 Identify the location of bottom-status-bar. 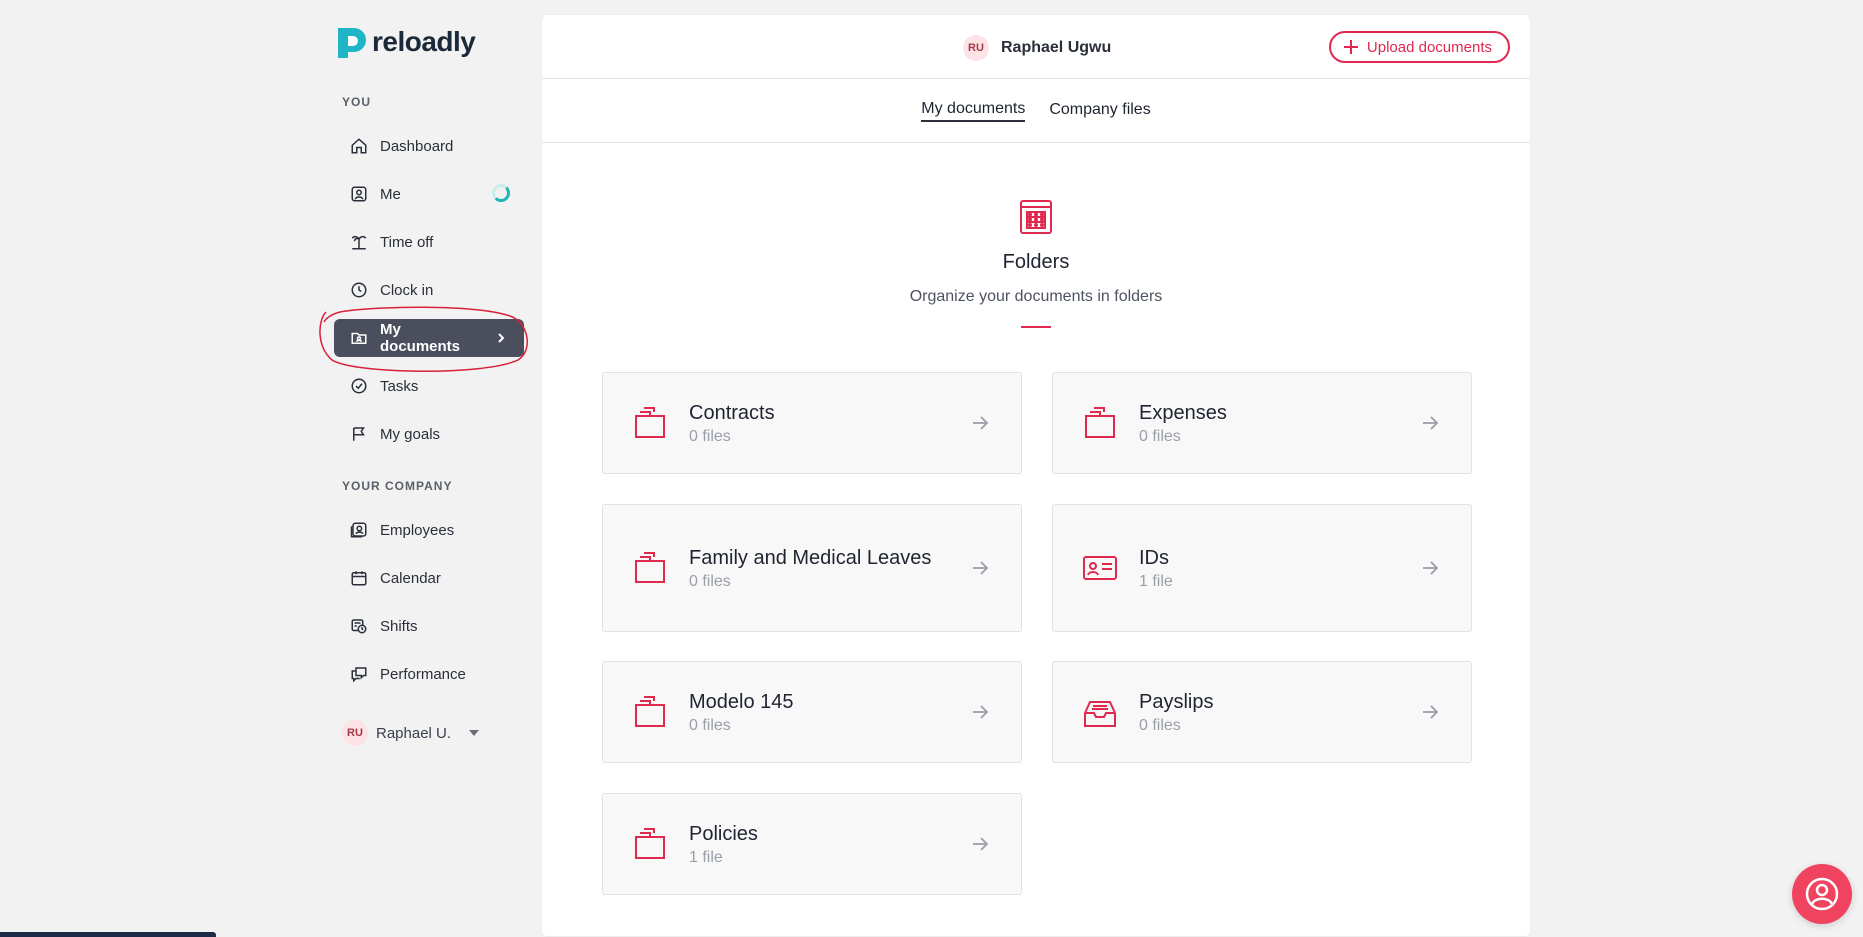
(108, 934).